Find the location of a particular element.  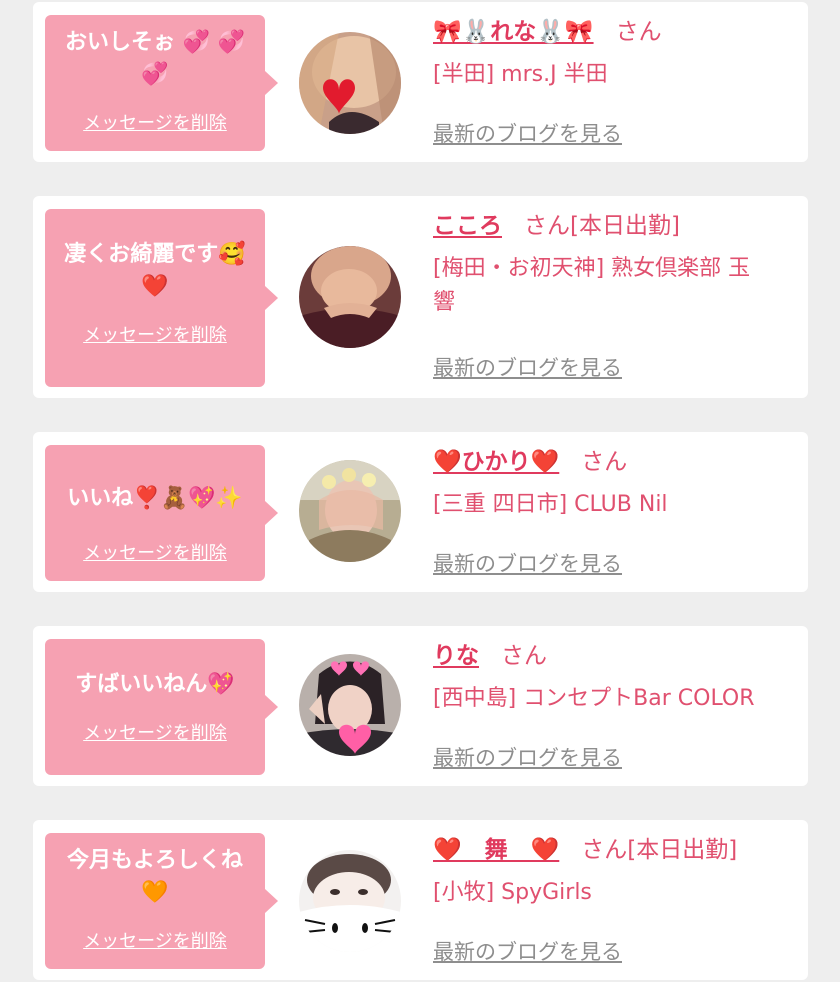

message-bubble: いいね❣️🧸💖✨ メッセージを削除 is located at coordinates (161, 513).